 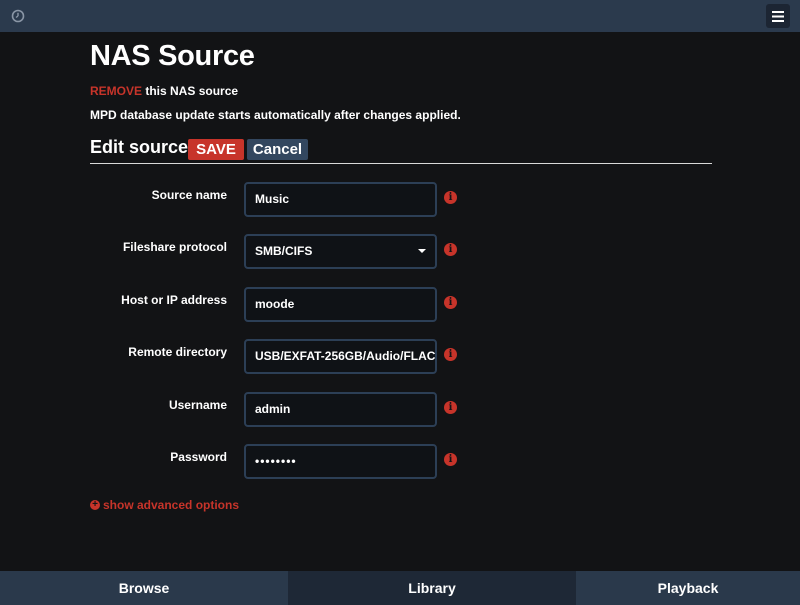 I want to click on plus-circle-icon: +, so click(x=95, y=505).